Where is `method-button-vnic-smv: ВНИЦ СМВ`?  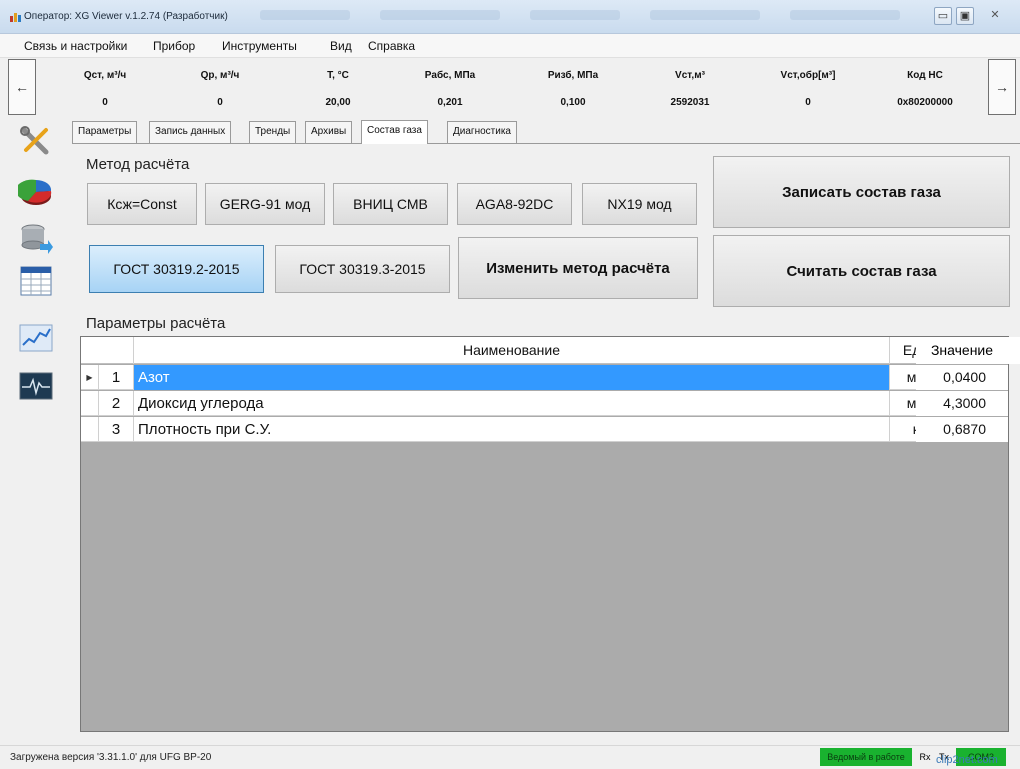 method-button-vnic-smv: ВНИЦ СМВ is located at coordinates (390, 204).